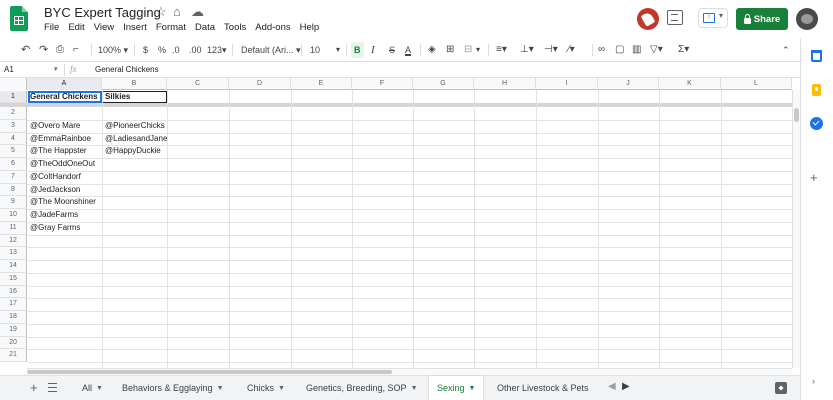 The image size is (833, 400). Describe the element at coordinates (450, 50) in the screenshot. I see `borders-icon: ⊞` at that location.